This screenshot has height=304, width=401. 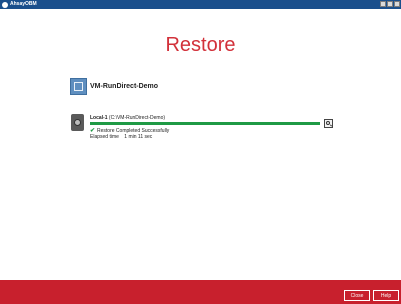 I want to click on help-button: Help, so click(x=386, y=295).